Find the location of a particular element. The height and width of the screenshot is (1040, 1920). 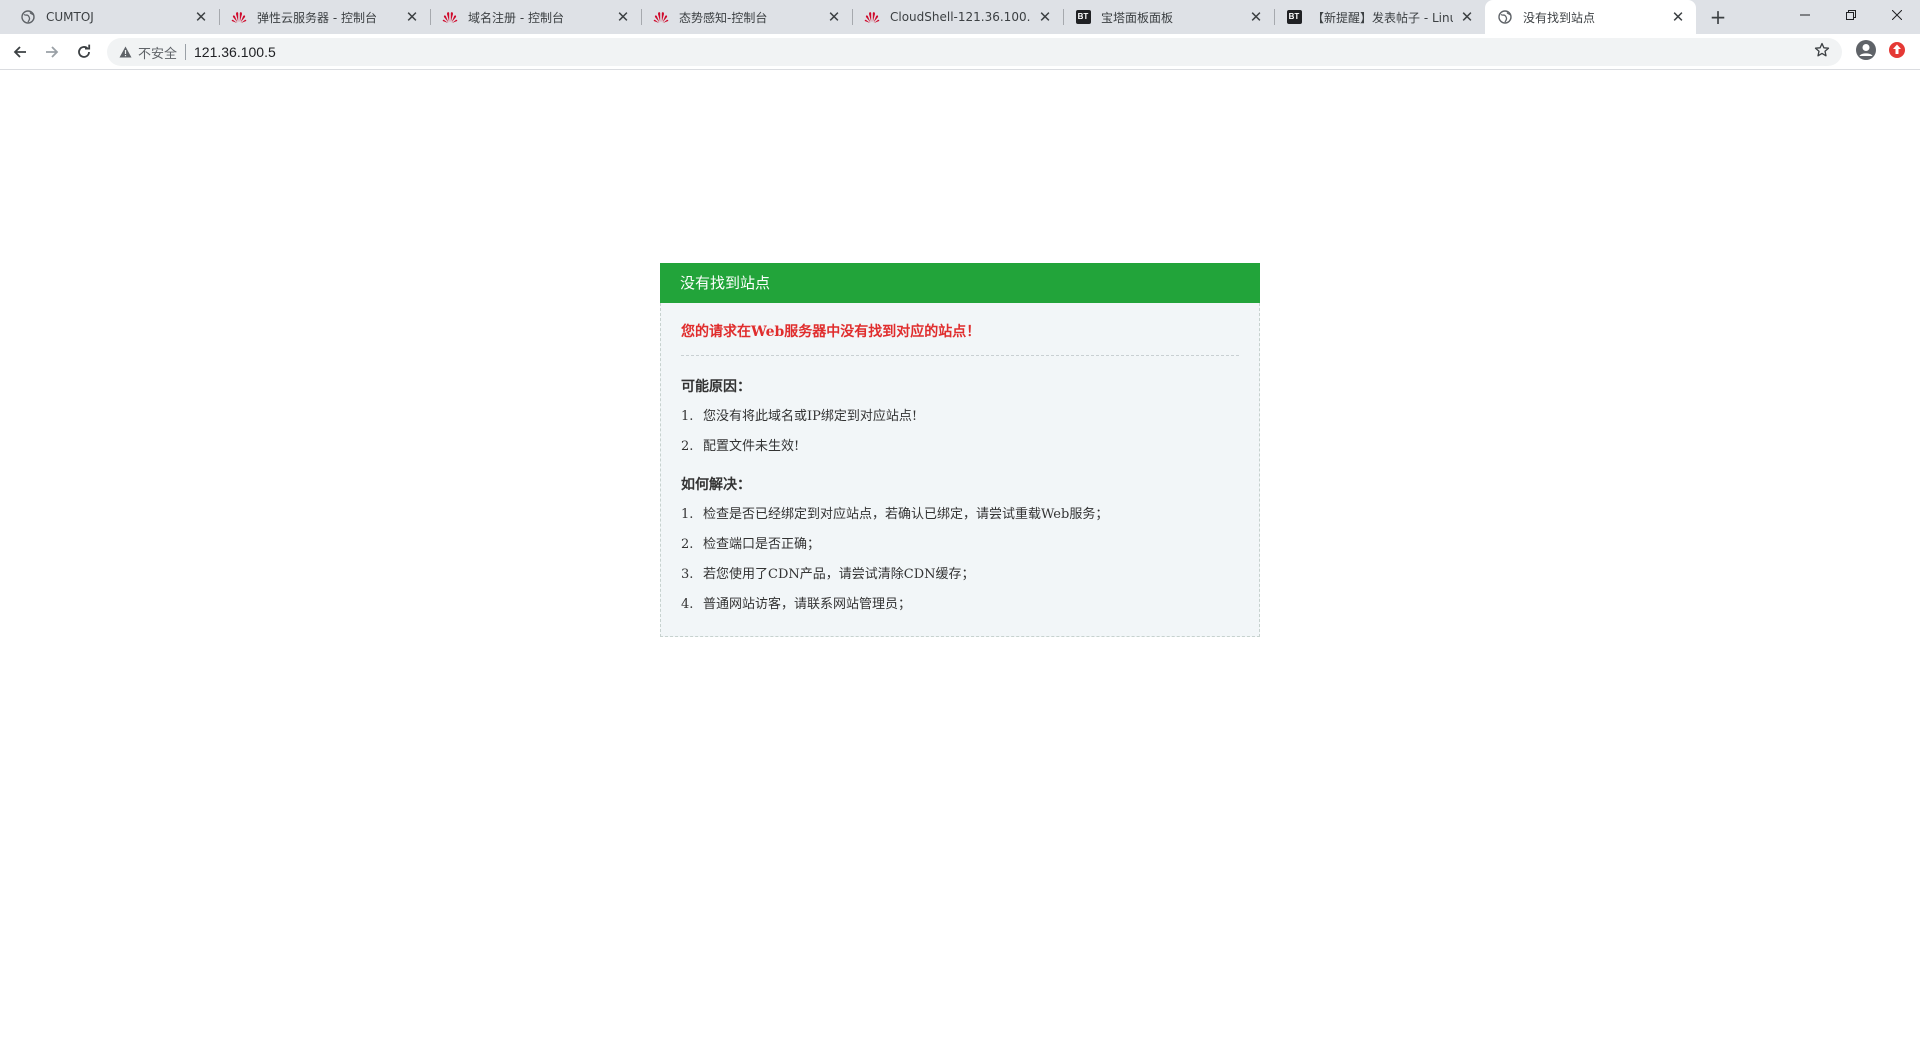

tab-ecs-console: 弹性云服务器 - 控制台 ✕ is located at coordinates (324, 17).